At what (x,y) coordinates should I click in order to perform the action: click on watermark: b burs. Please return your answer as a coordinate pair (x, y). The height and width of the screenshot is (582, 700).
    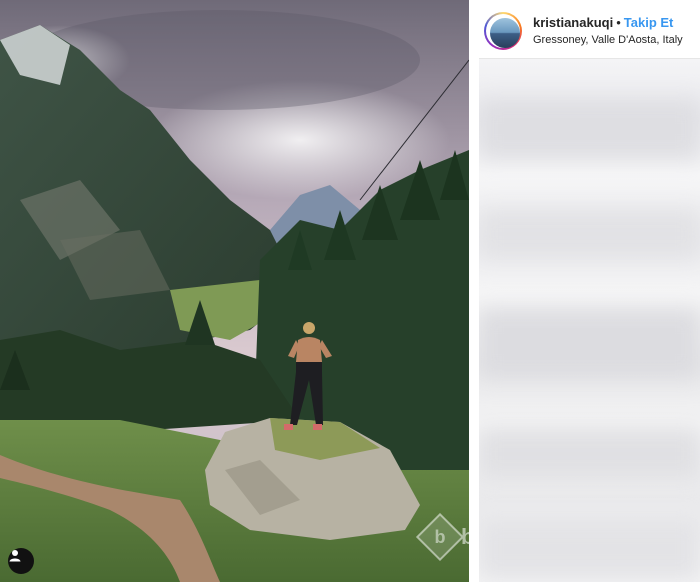
    Looking at the image, I should click on (442, 537).